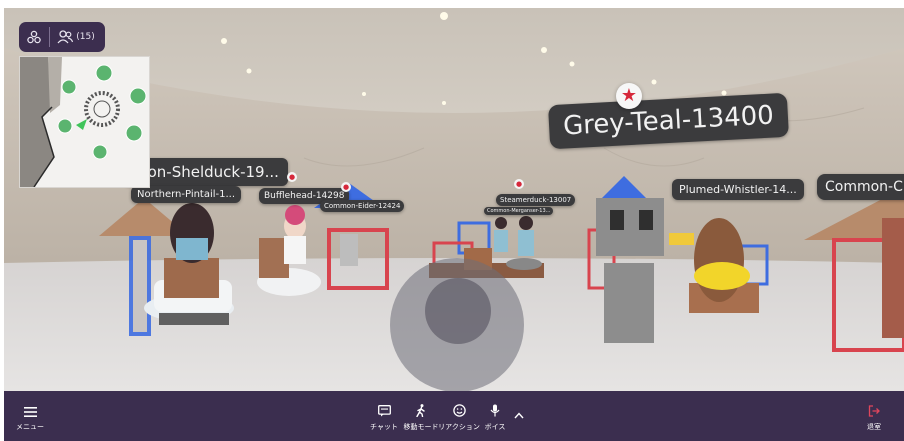 This screenshot has width=904, height=441. I want to click on menu-label: メニュー, so click(30, 427).